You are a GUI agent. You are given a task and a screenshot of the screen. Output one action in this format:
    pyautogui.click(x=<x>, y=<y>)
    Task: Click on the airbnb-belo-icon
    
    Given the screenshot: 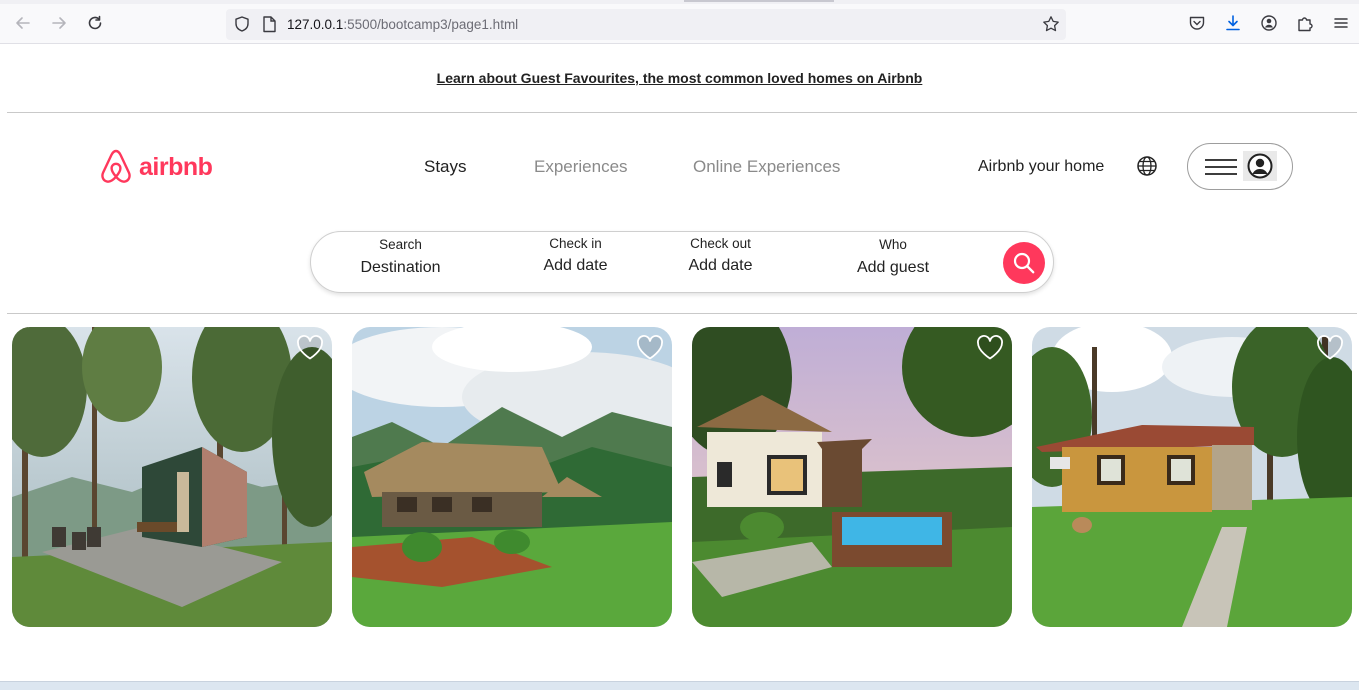 What is the action you would take?
    pyautogui.click(x=116, y=166)
    